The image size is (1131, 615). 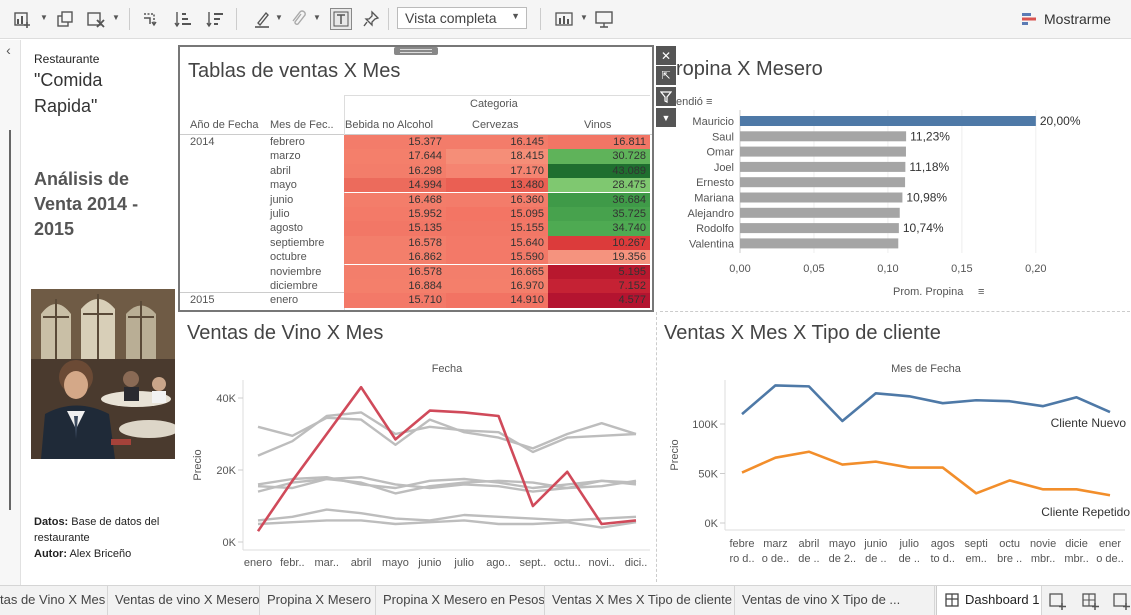 What do you see at coordinates (497, 242) in the screenshot?
I see `crosstab-cell: 15.640` at bounding box center [497, 242].